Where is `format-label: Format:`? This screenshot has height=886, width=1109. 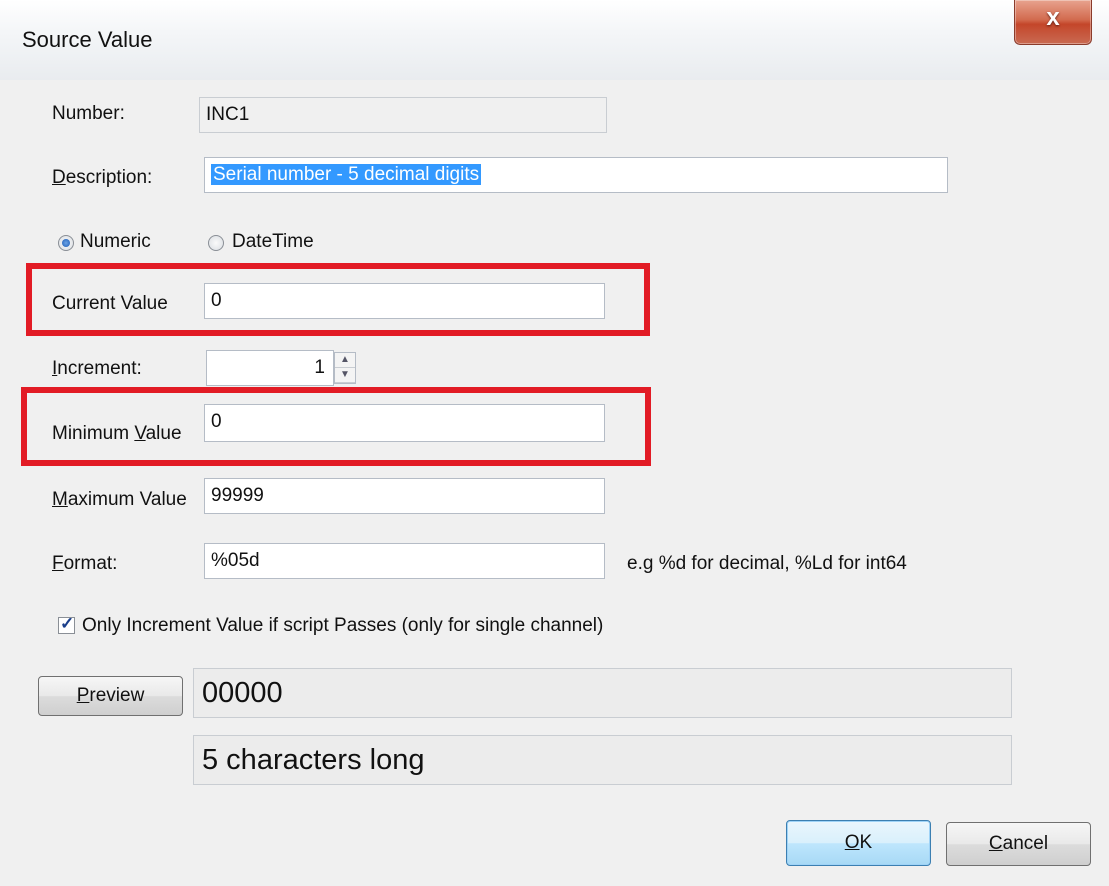 format-label: Format: is located at coordinates (85, 563).